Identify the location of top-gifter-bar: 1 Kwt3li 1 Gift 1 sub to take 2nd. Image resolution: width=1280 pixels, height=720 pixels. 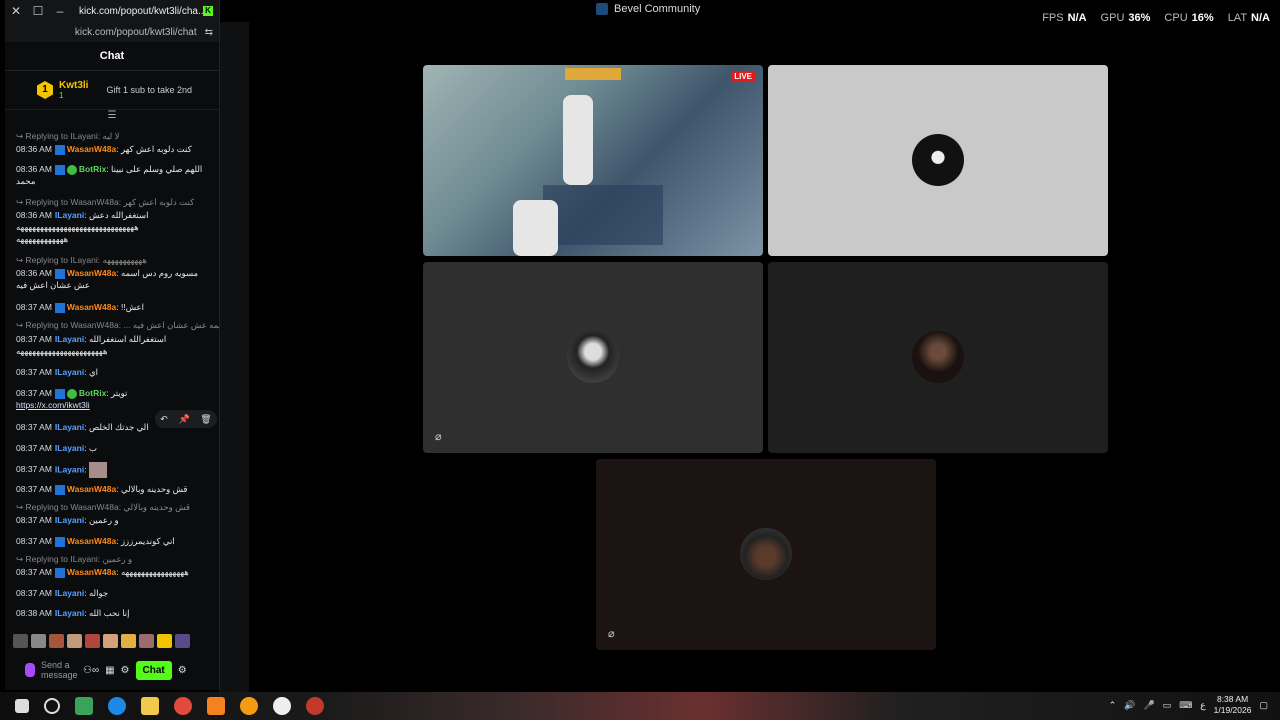
(112, 90).